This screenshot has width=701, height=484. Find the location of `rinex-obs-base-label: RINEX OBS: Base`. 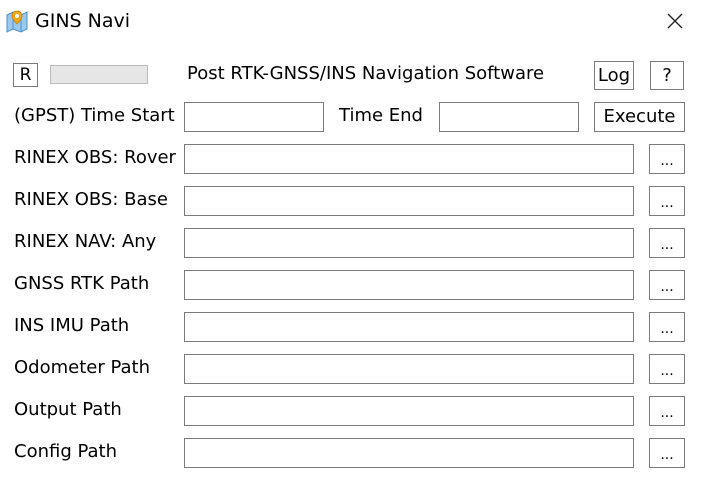

rinex-obs-base-label: RINEX OBS: Base is located at coordinates (91, 199).